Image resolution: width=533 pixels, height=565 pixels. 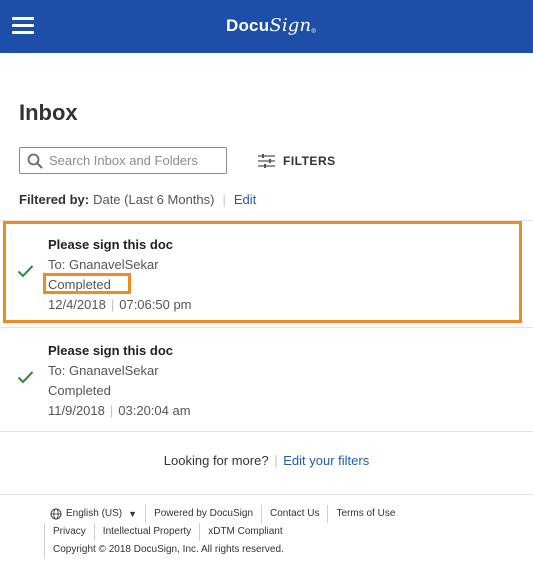 I want to click on terms-of-use-link: Terms of Use, so click(x=365, y=514).